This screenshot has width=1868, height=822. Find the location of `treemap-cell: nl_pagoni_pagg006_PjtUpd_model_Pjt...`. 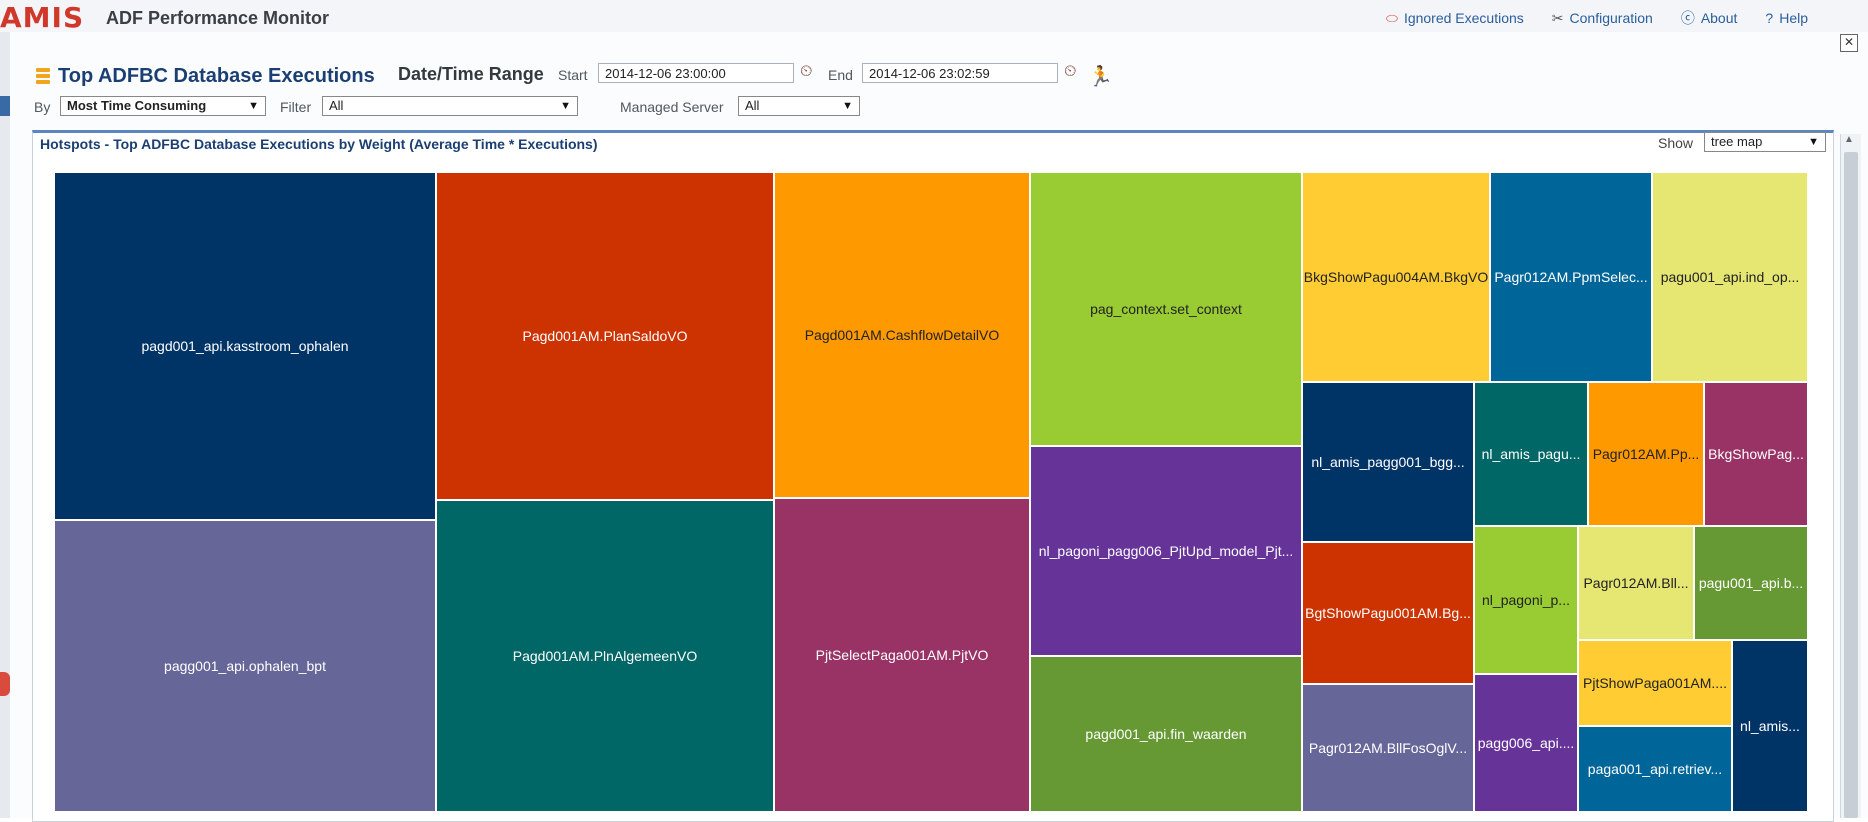

treemap-cell: nl_pagoni_pagg006_PjtUpd_model_Pjt... is located at coordinates (1166, 551).